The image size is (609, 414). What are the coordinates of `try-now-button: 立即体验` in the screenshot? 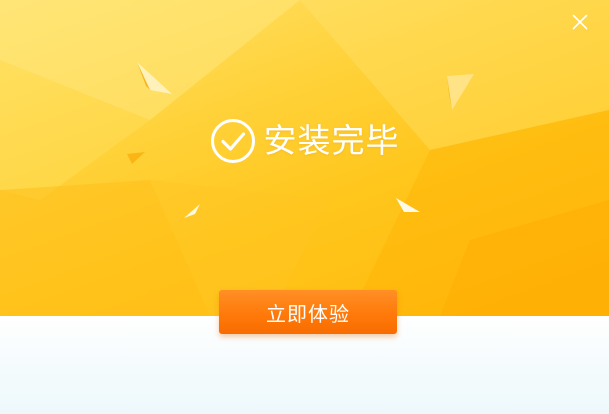 It's located at (308, 312).